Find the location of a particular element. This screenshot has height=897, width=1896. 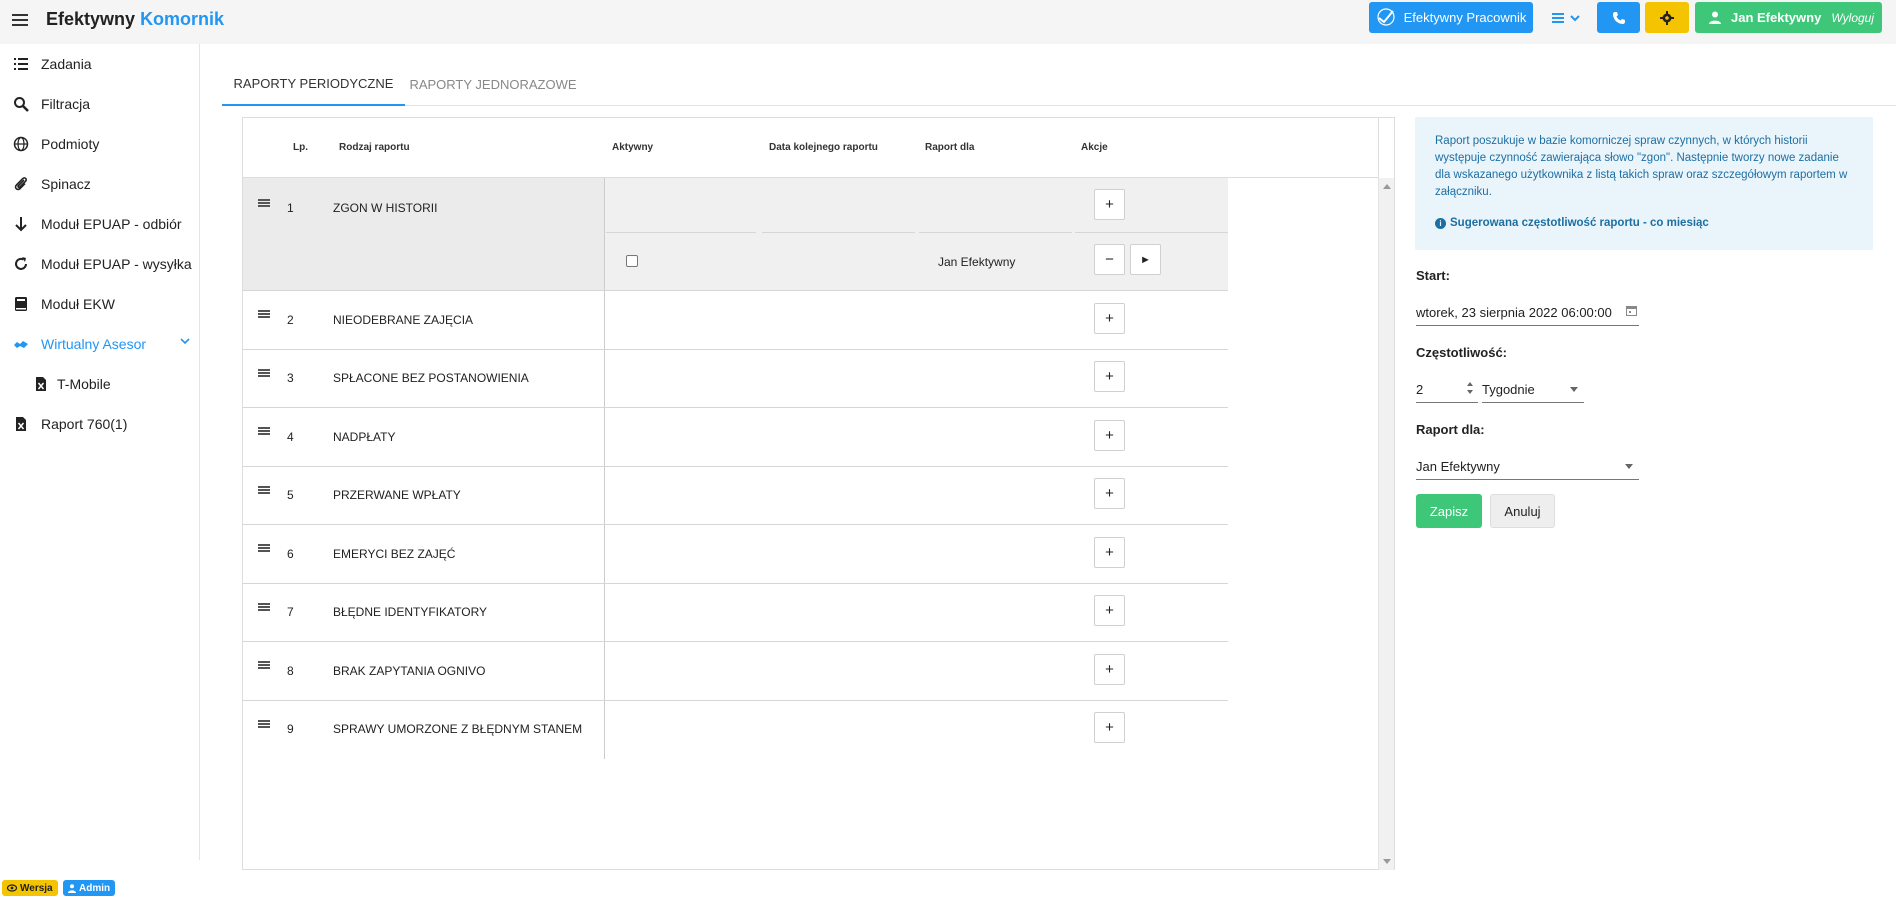

user-menu-button: Jan Efektywny Wyloguj is located at coordinates (1788, 17).